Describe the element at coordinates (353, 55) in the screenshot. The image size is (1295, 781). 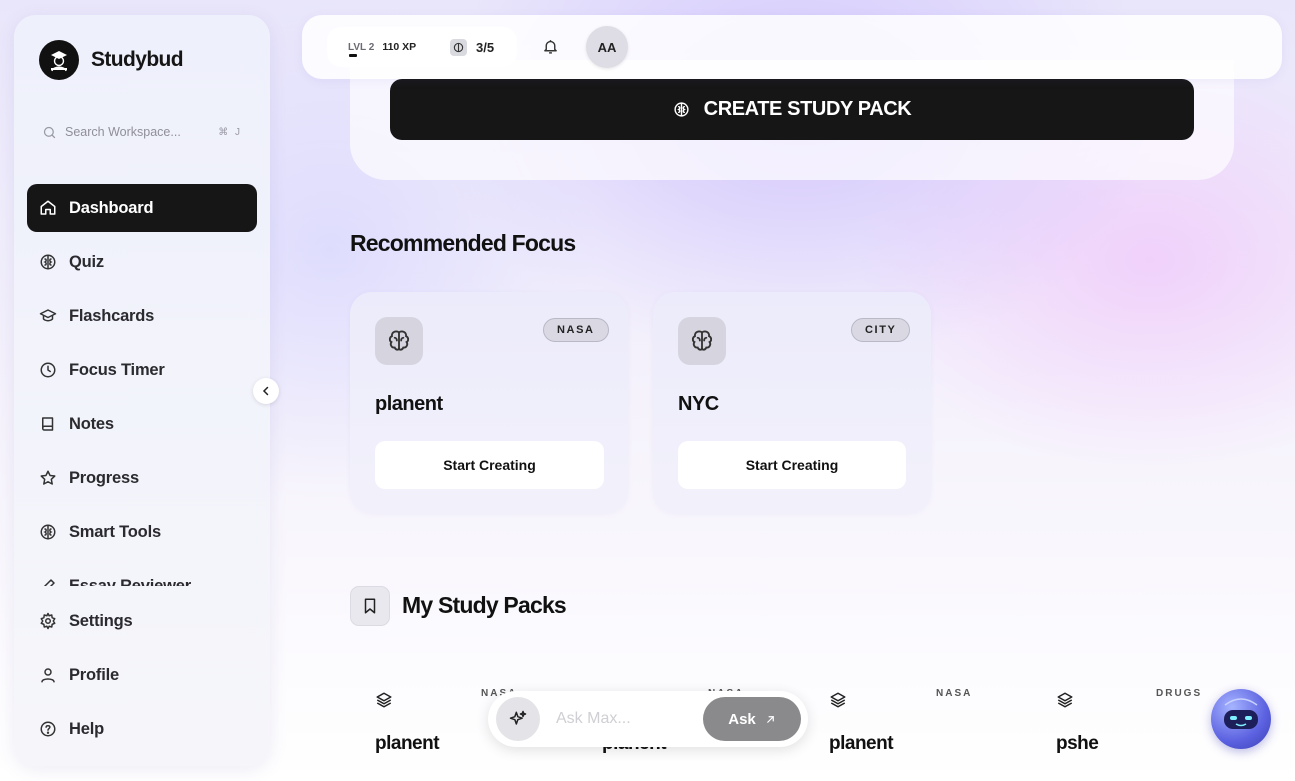
I see `xp-progress-bar` at that location.